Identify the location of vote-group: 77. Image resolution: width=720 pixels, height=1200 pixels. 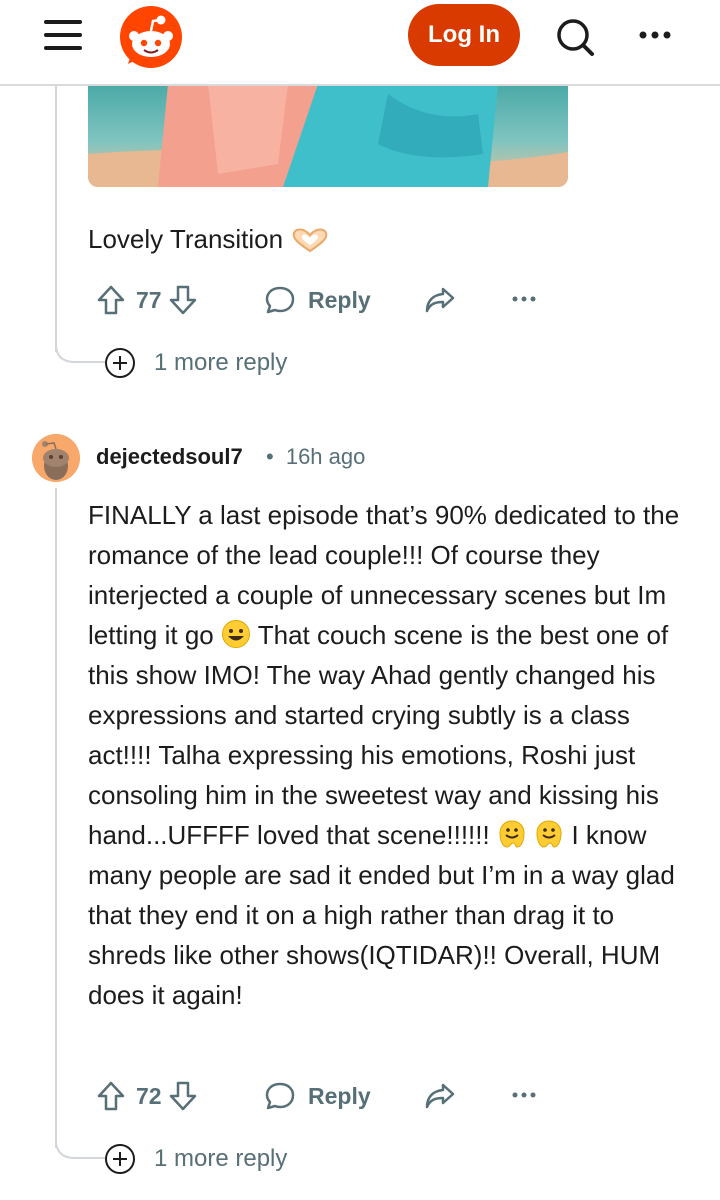
(147, 300).